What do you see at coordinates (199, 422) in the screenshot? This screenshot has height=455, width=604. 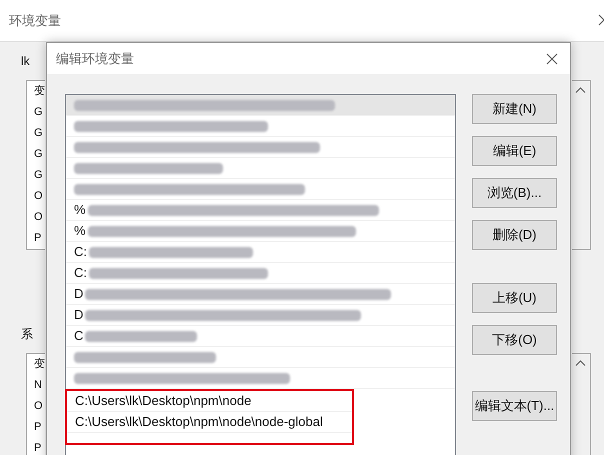 I see `entry-text: C:\Users\lk\Desktop\npm\node\node-global` at bounding box center [199, 422].